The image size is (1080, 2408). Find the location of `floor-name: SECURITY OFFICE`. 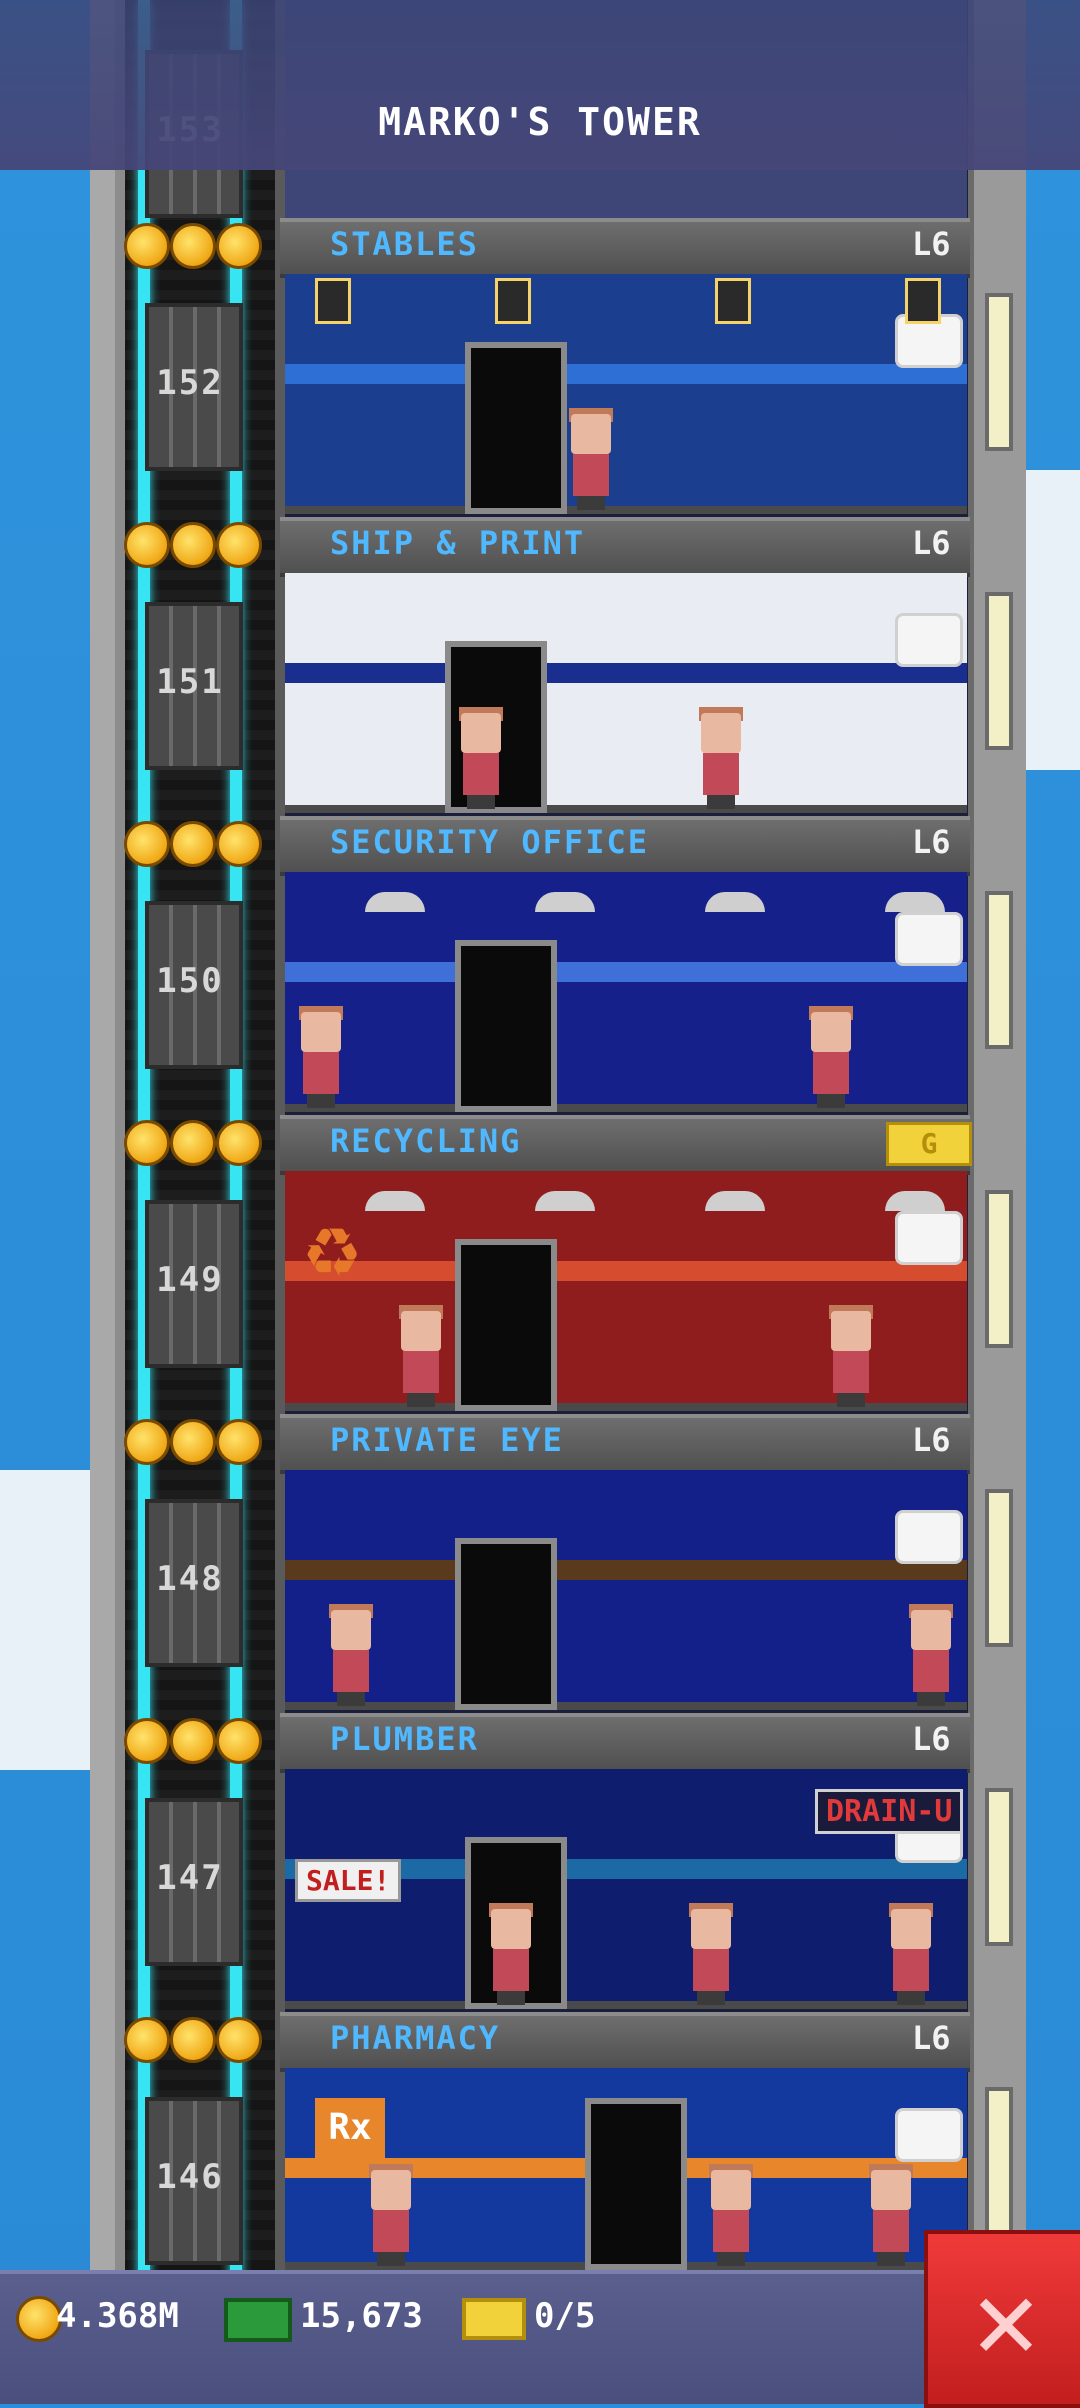

floor-name: SECURITY OFFICE is located at coordinates (489, 842).